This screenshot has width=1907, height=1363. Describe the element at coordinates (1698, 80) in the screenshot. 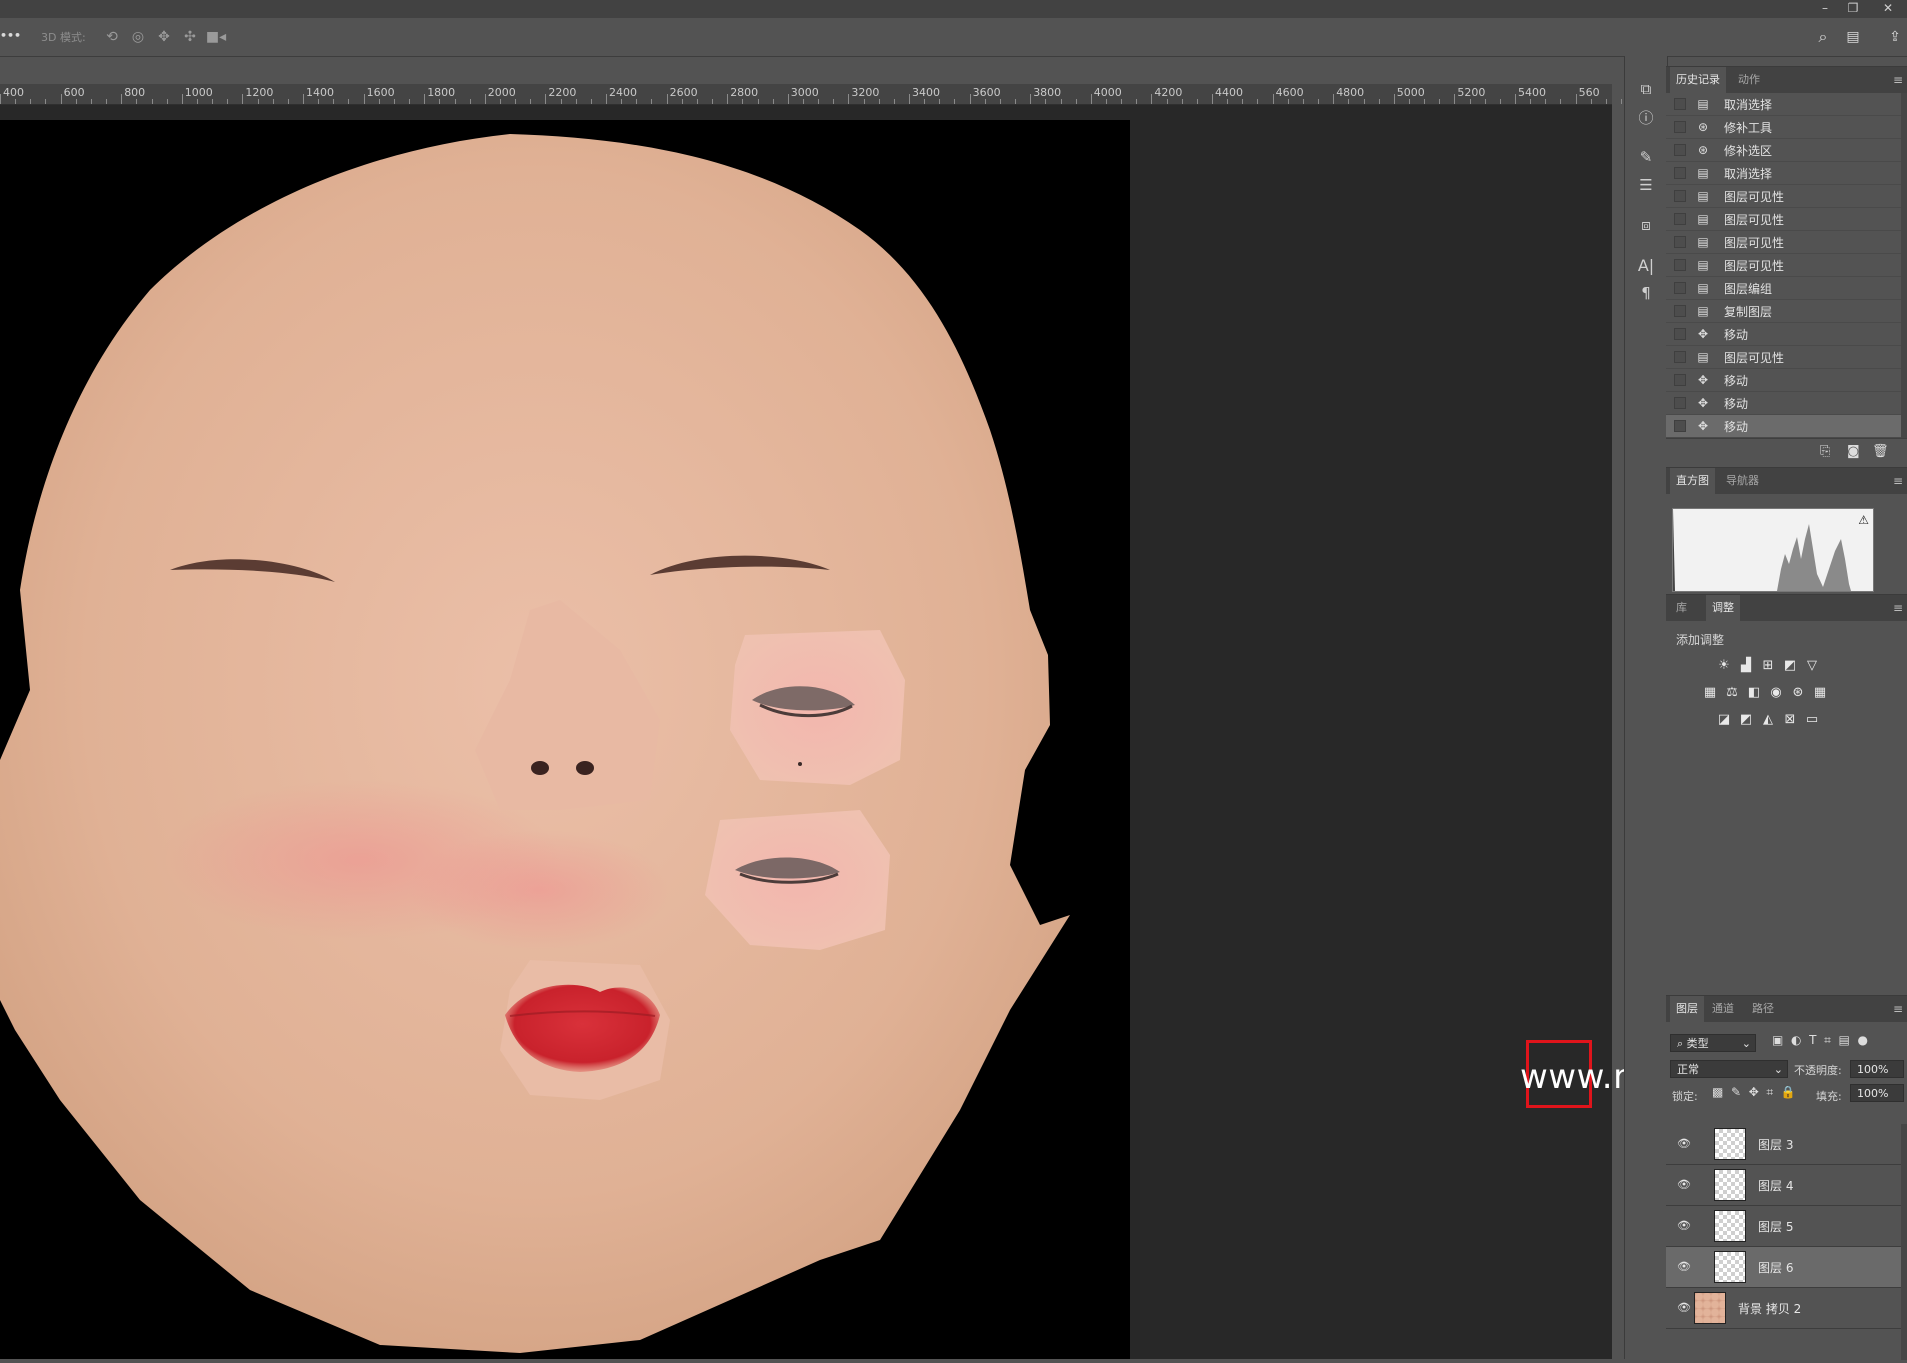

I see `tab-history: 历史记录` at that location.